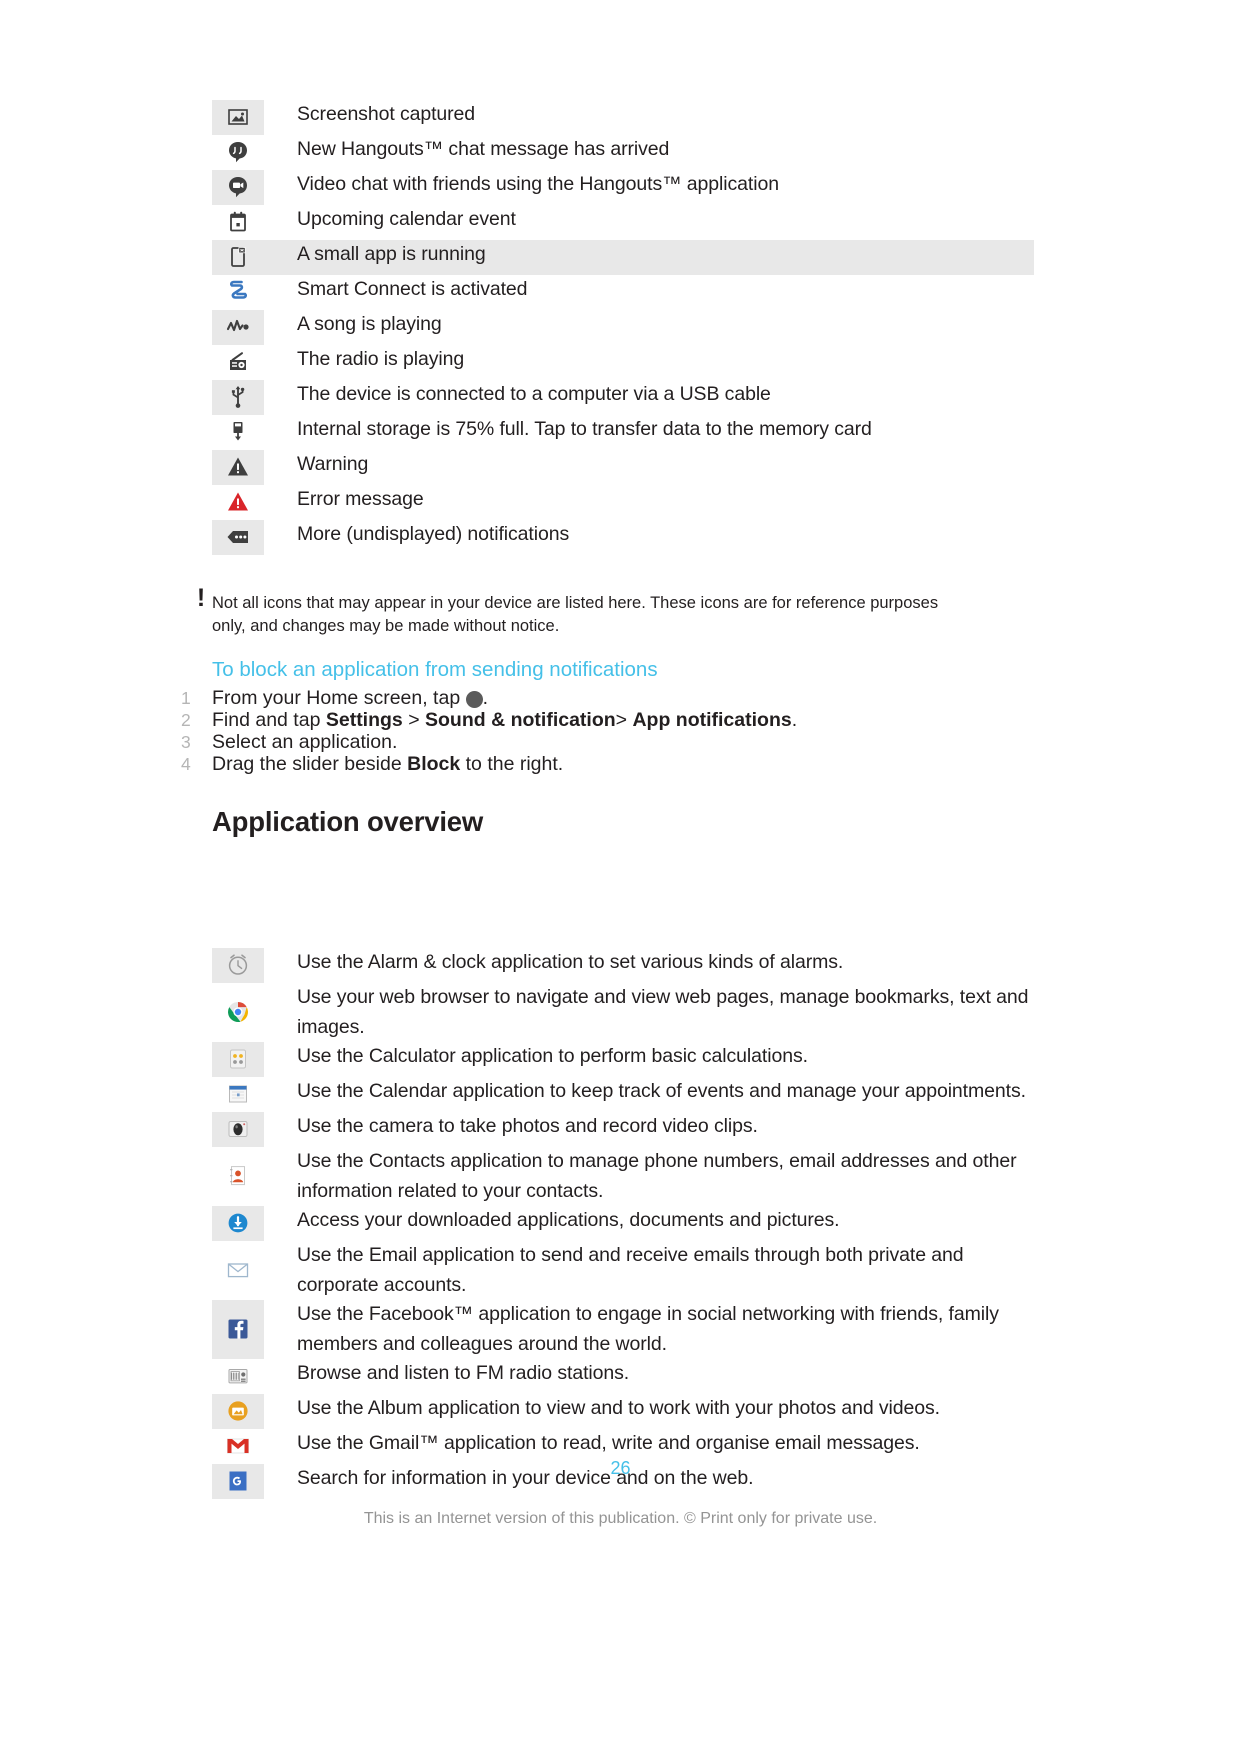 Image resolution: width=1241 pixels, height=1754 pixels. I want to click on fm-radio-icon, so click(238, 1376).